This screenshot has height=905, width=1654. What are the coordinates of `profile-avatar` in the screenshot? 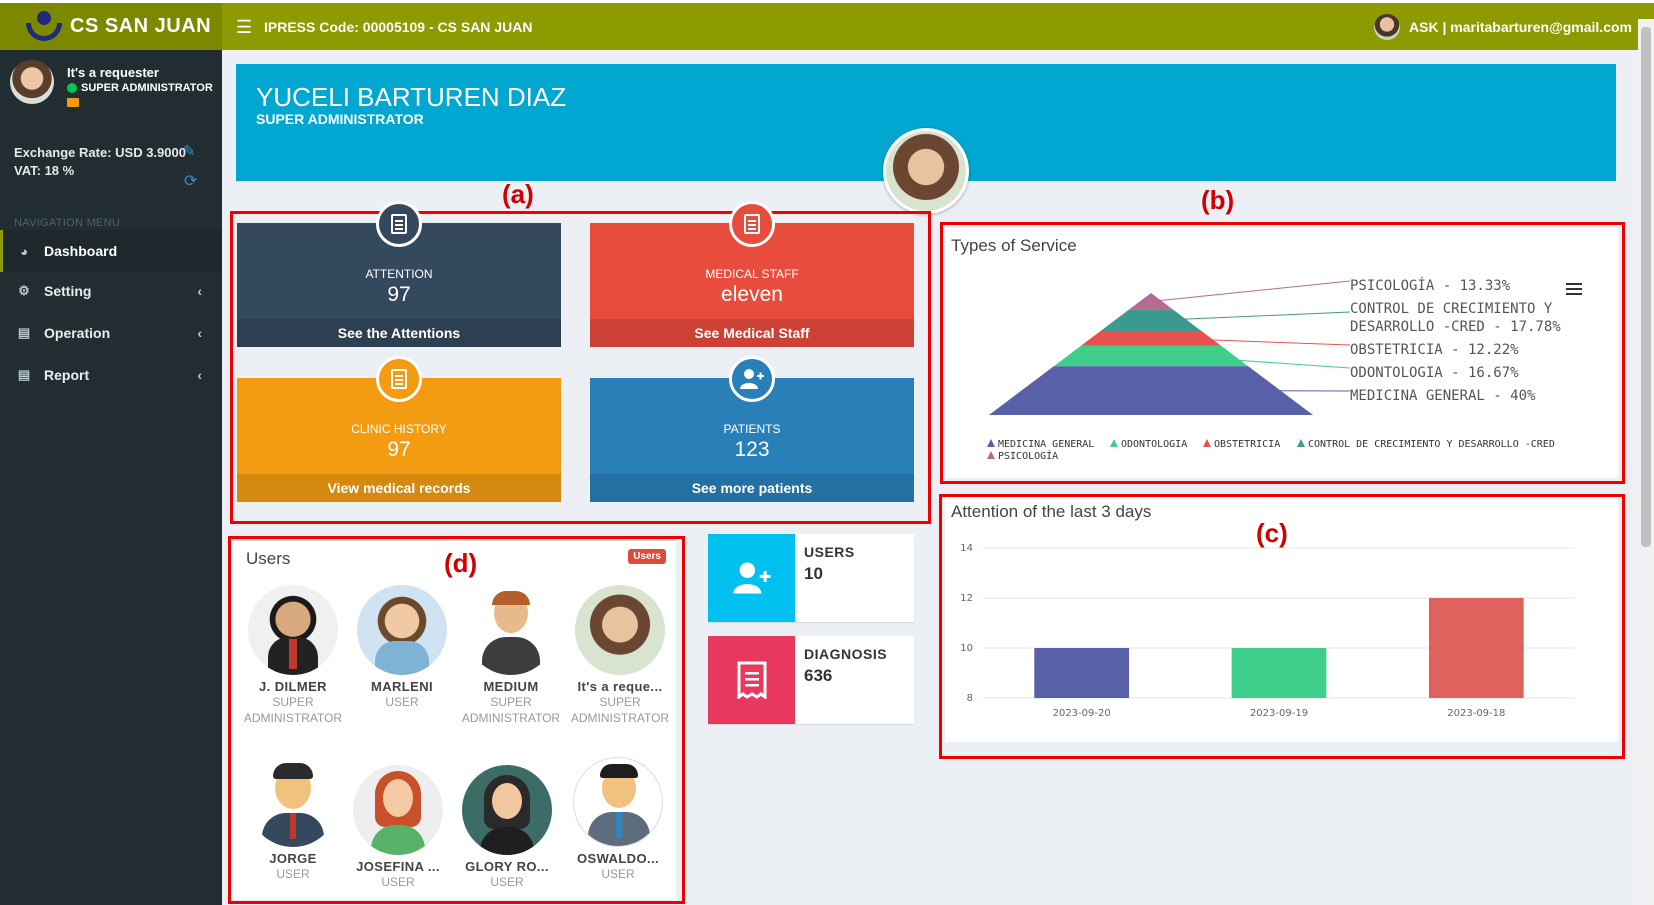 It's located at (926, 171).